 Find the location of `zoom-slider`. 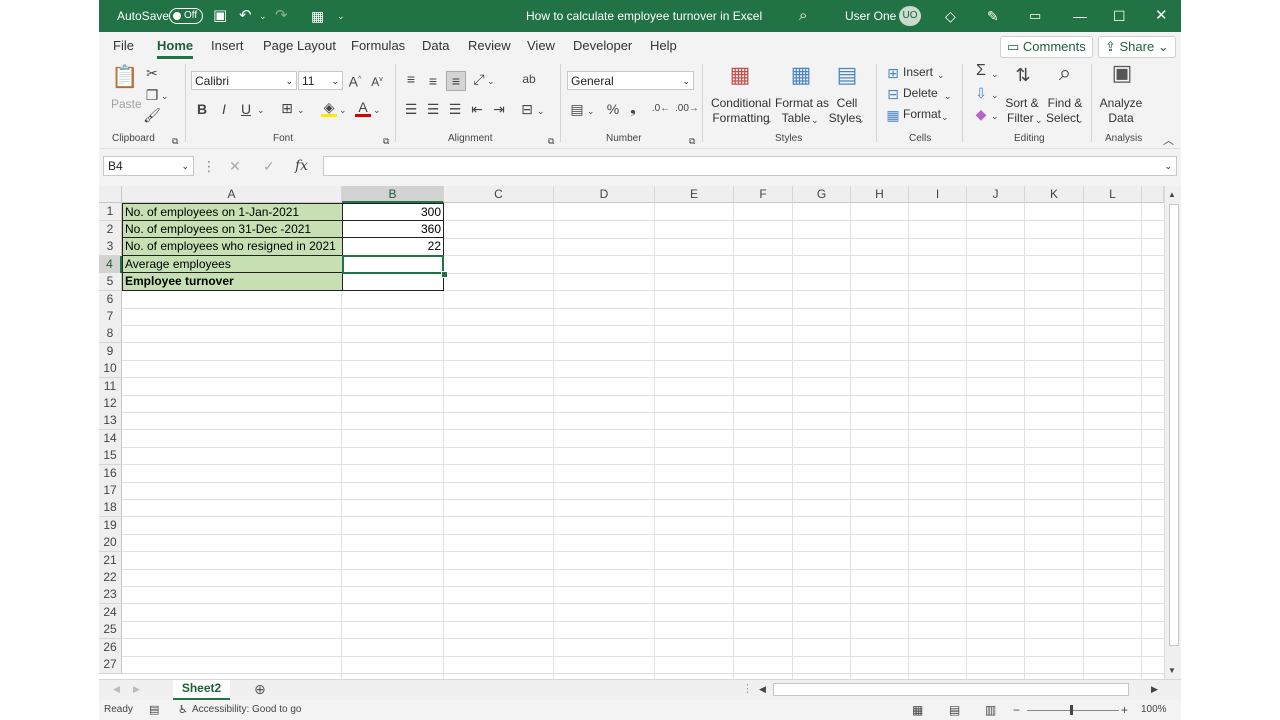

zoom-slider is located at coordinates (1073, 710).